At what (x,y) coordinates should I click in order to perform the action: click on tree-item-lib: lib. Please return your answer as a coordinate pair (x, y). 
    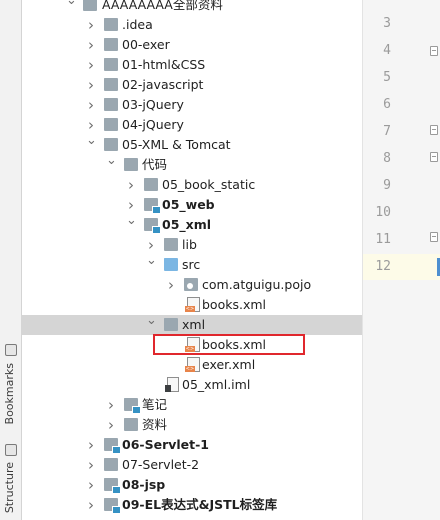
    Looking at the image, I should click on (191, 245).